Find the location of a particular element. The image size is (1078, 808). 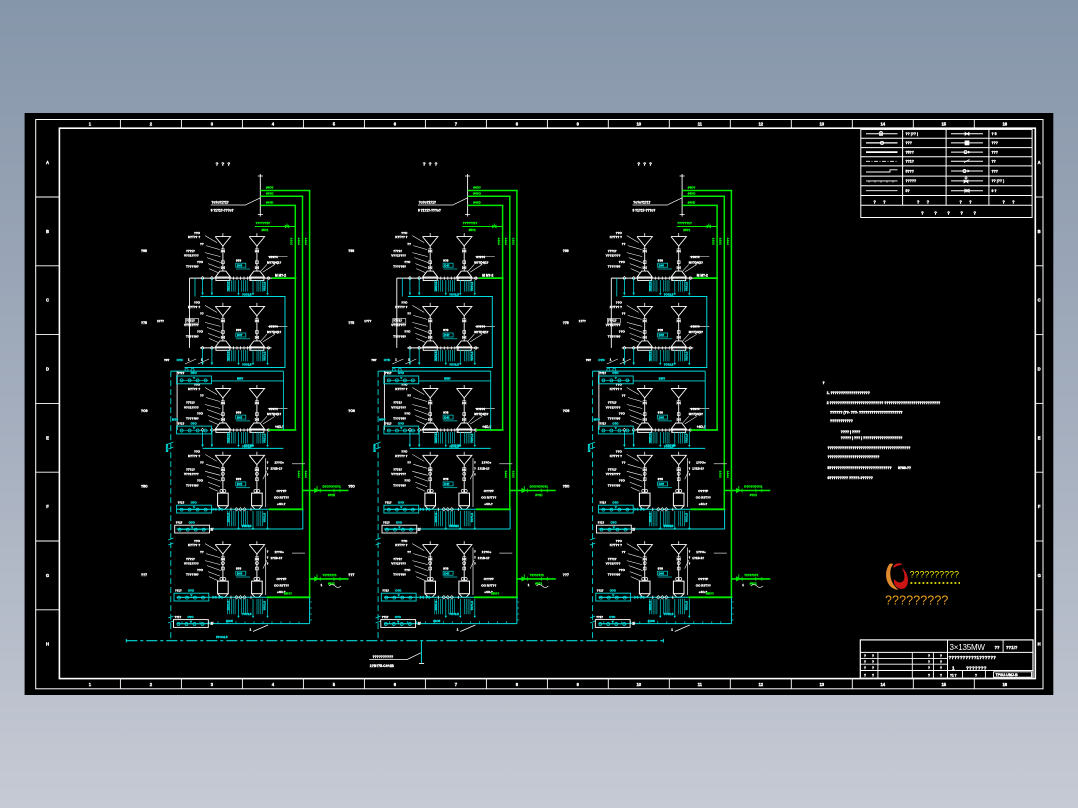

svg-text: 9 ? is located at coordinates (994, 191).